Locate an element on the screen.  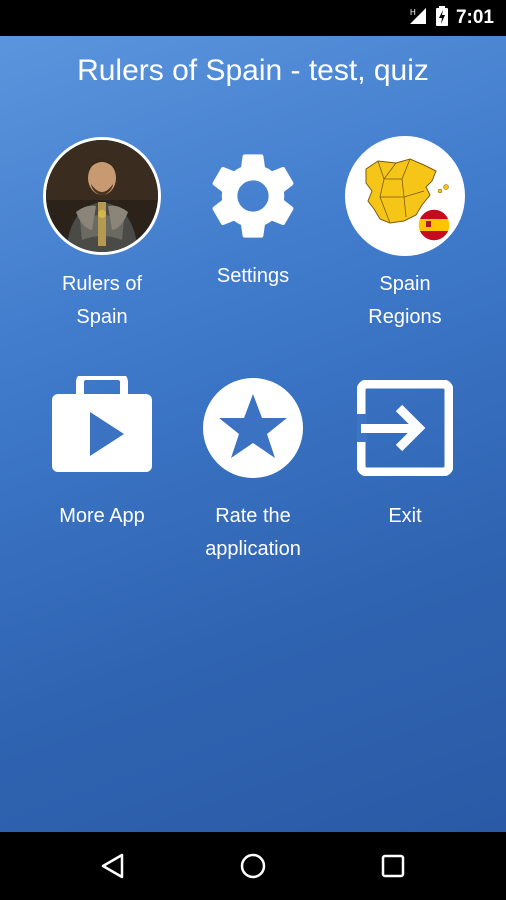
spain-regions-button: Spain Regions is located at coordinates (405, 234).